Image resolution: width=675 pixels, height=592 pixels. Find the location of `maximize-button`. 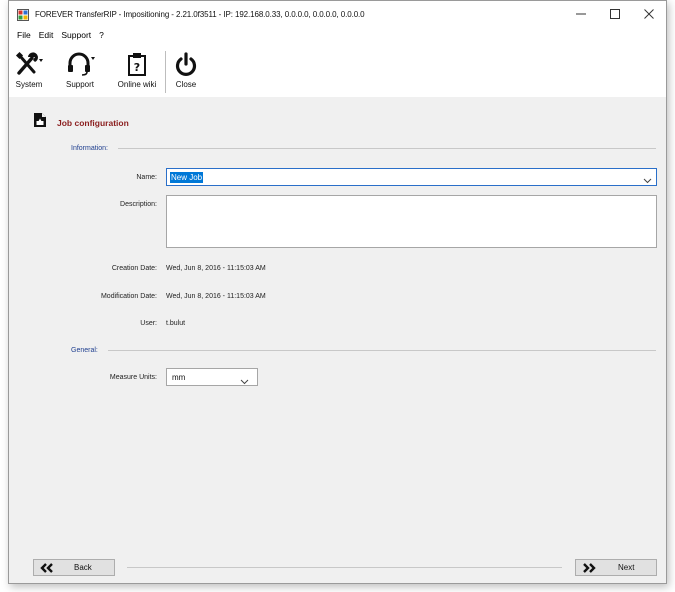

maximize-button is located at coordinates (615, 14).